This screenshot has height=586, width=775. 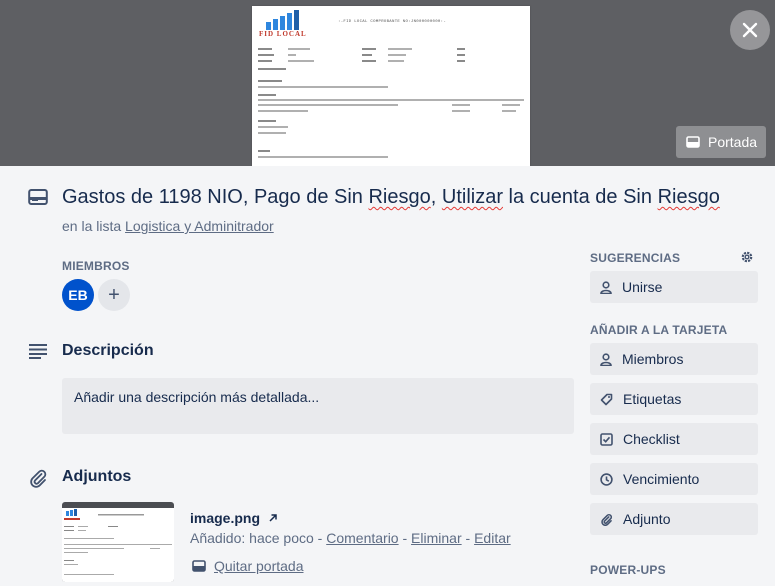 I want to click on list-info: en la lista Logistica y Adminitrador, so click(x=168, y=226).